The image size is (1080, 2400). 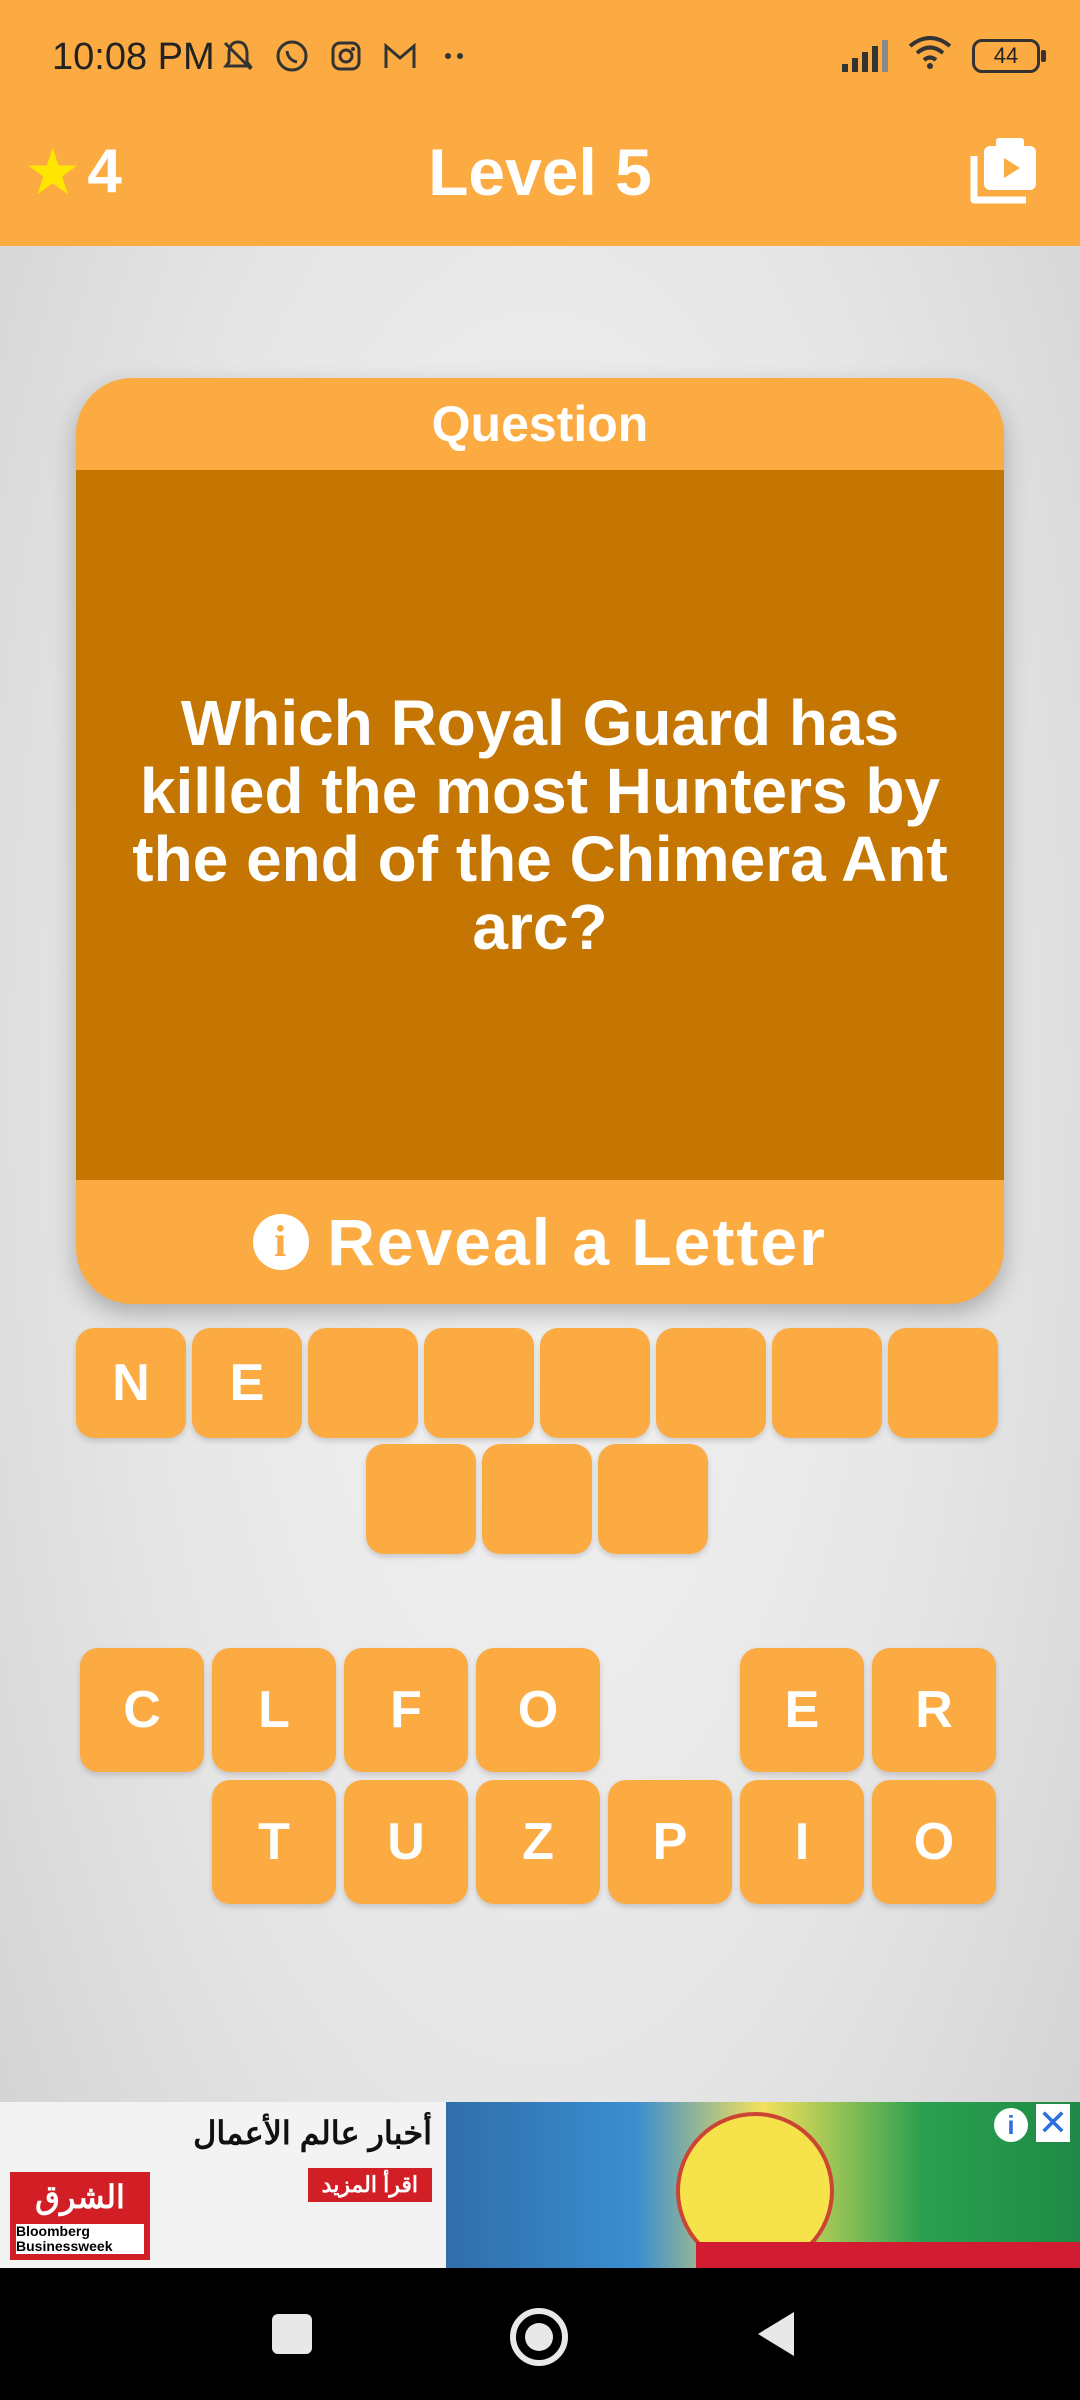 I want to click on more-dots-icon, so click(x=454, y=56).